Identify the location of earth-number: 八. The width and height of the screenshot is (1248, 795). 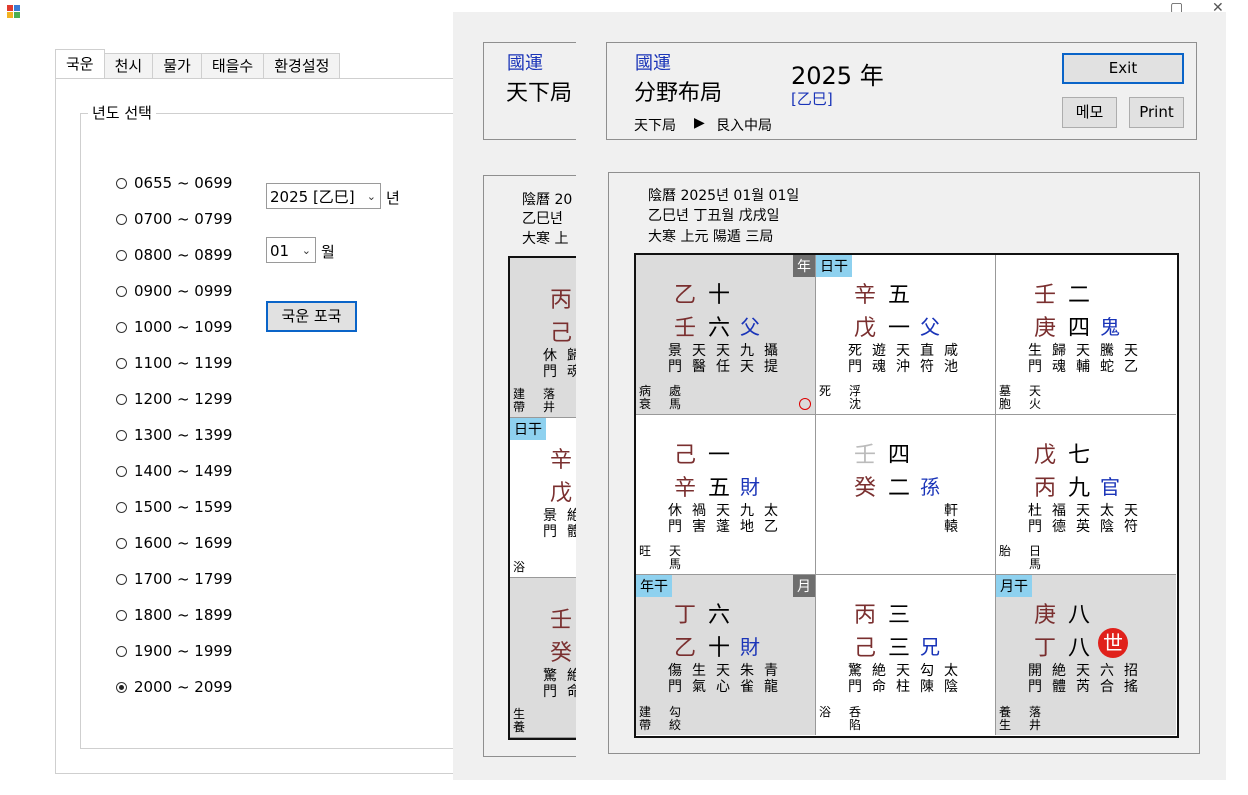
(1079, 648).